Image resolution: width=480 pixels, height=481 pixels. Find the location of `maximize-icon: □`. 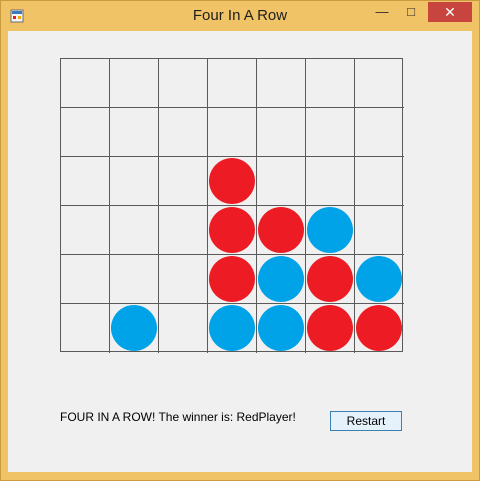

maximize-icon: □ is located at coordinates (411, 12).